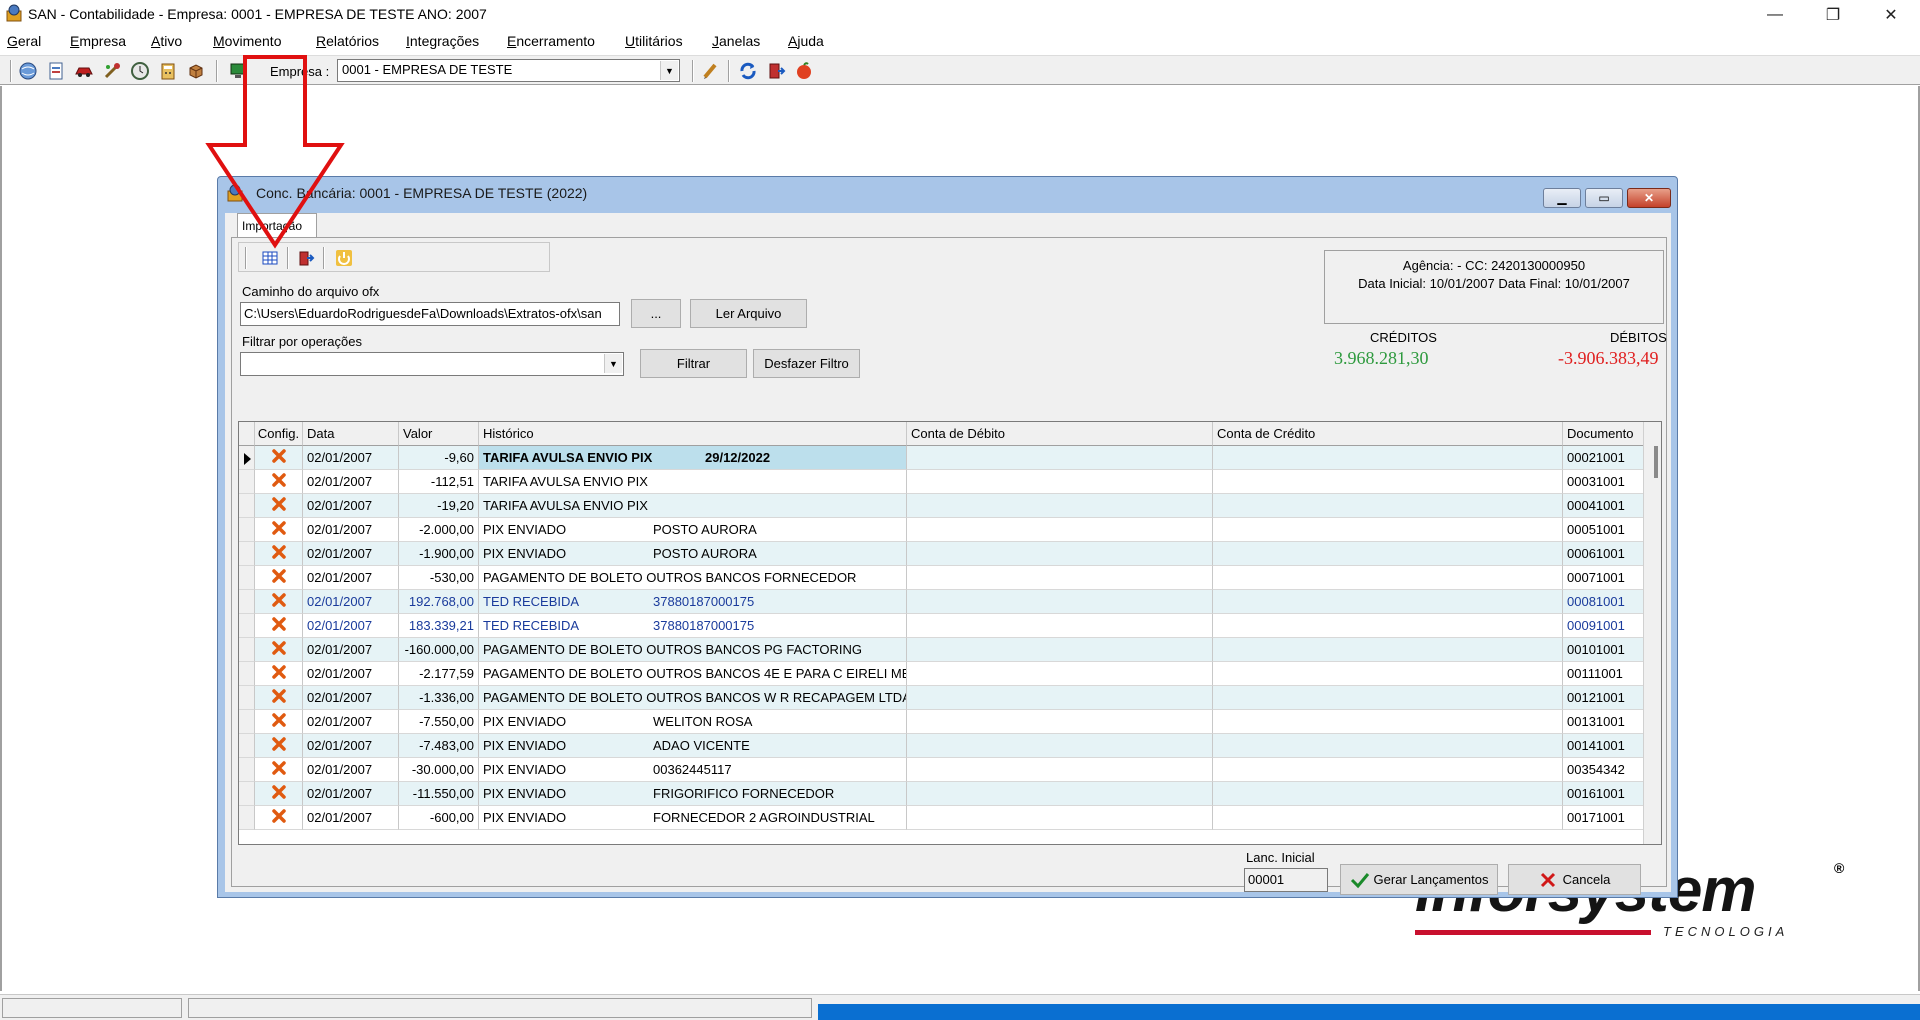  What do you see at coordinates (806, 363) in the screenshot?
I see `undo-filter-button: Desfazer Filtro` at bounding box center [806, 363].